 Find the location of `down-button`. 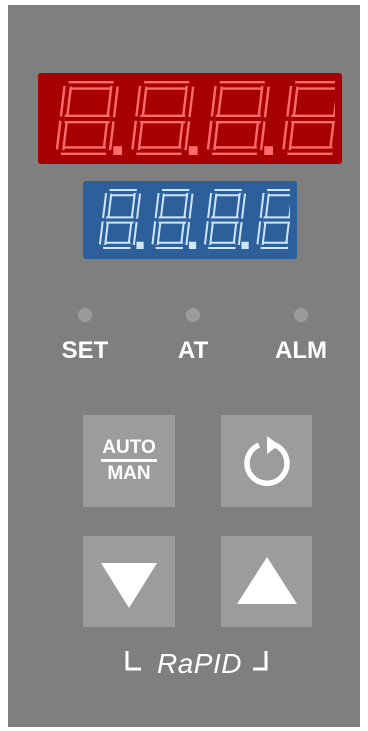

down-button is located at coordinates (129, 581).